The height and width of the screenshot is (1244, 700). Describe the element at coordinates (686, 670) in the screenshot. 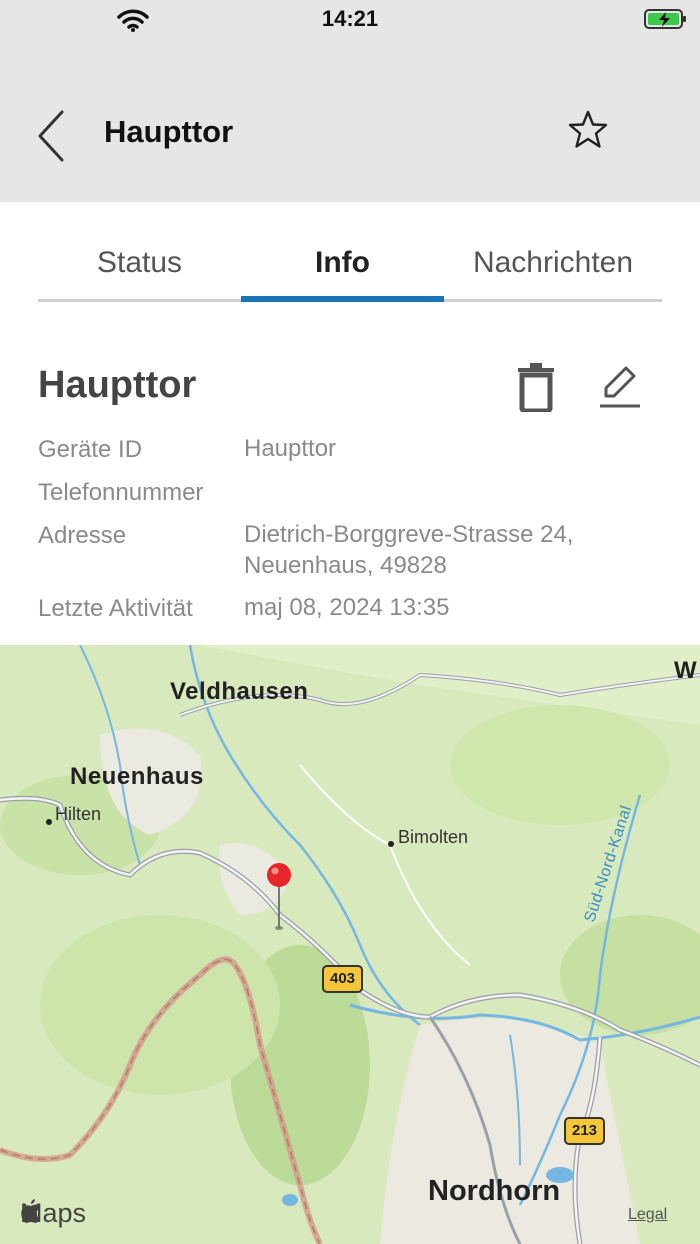

I see `place-label-edge: W` at that location.